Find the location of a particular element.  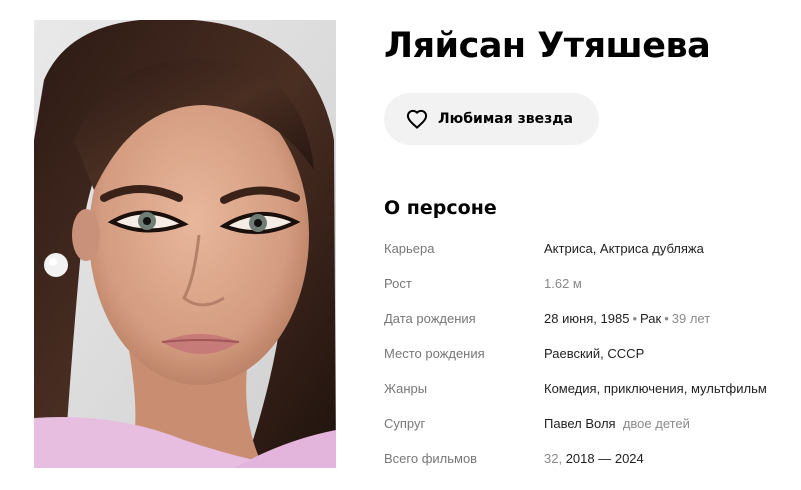

birth-city-link: Раевский is located at coordinates (572, 353).